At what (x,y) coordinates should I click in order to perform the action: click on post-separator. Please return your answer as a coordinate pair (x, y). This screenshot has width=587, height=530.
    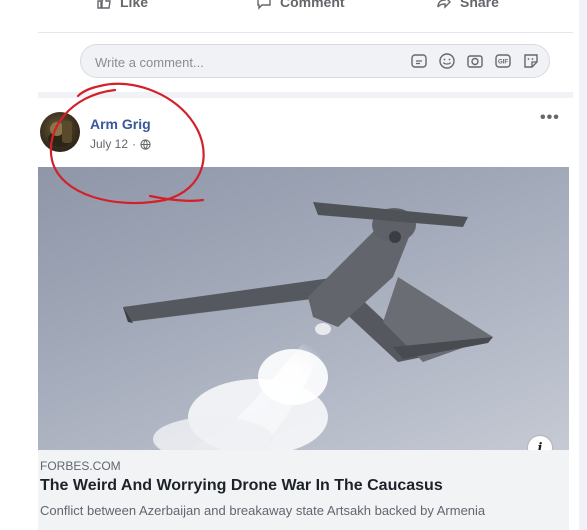
    Looking at the image, I should click on (305, 95).